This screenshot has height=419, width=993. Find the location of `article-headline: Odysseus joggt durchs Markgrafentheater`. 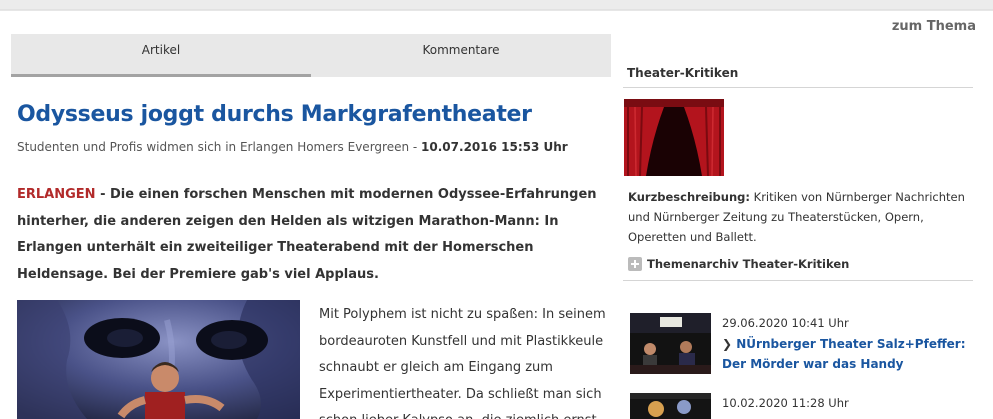

article-headline: Odysseus joggt durchs Markgrafentheater is located at coordinates (274, 114).